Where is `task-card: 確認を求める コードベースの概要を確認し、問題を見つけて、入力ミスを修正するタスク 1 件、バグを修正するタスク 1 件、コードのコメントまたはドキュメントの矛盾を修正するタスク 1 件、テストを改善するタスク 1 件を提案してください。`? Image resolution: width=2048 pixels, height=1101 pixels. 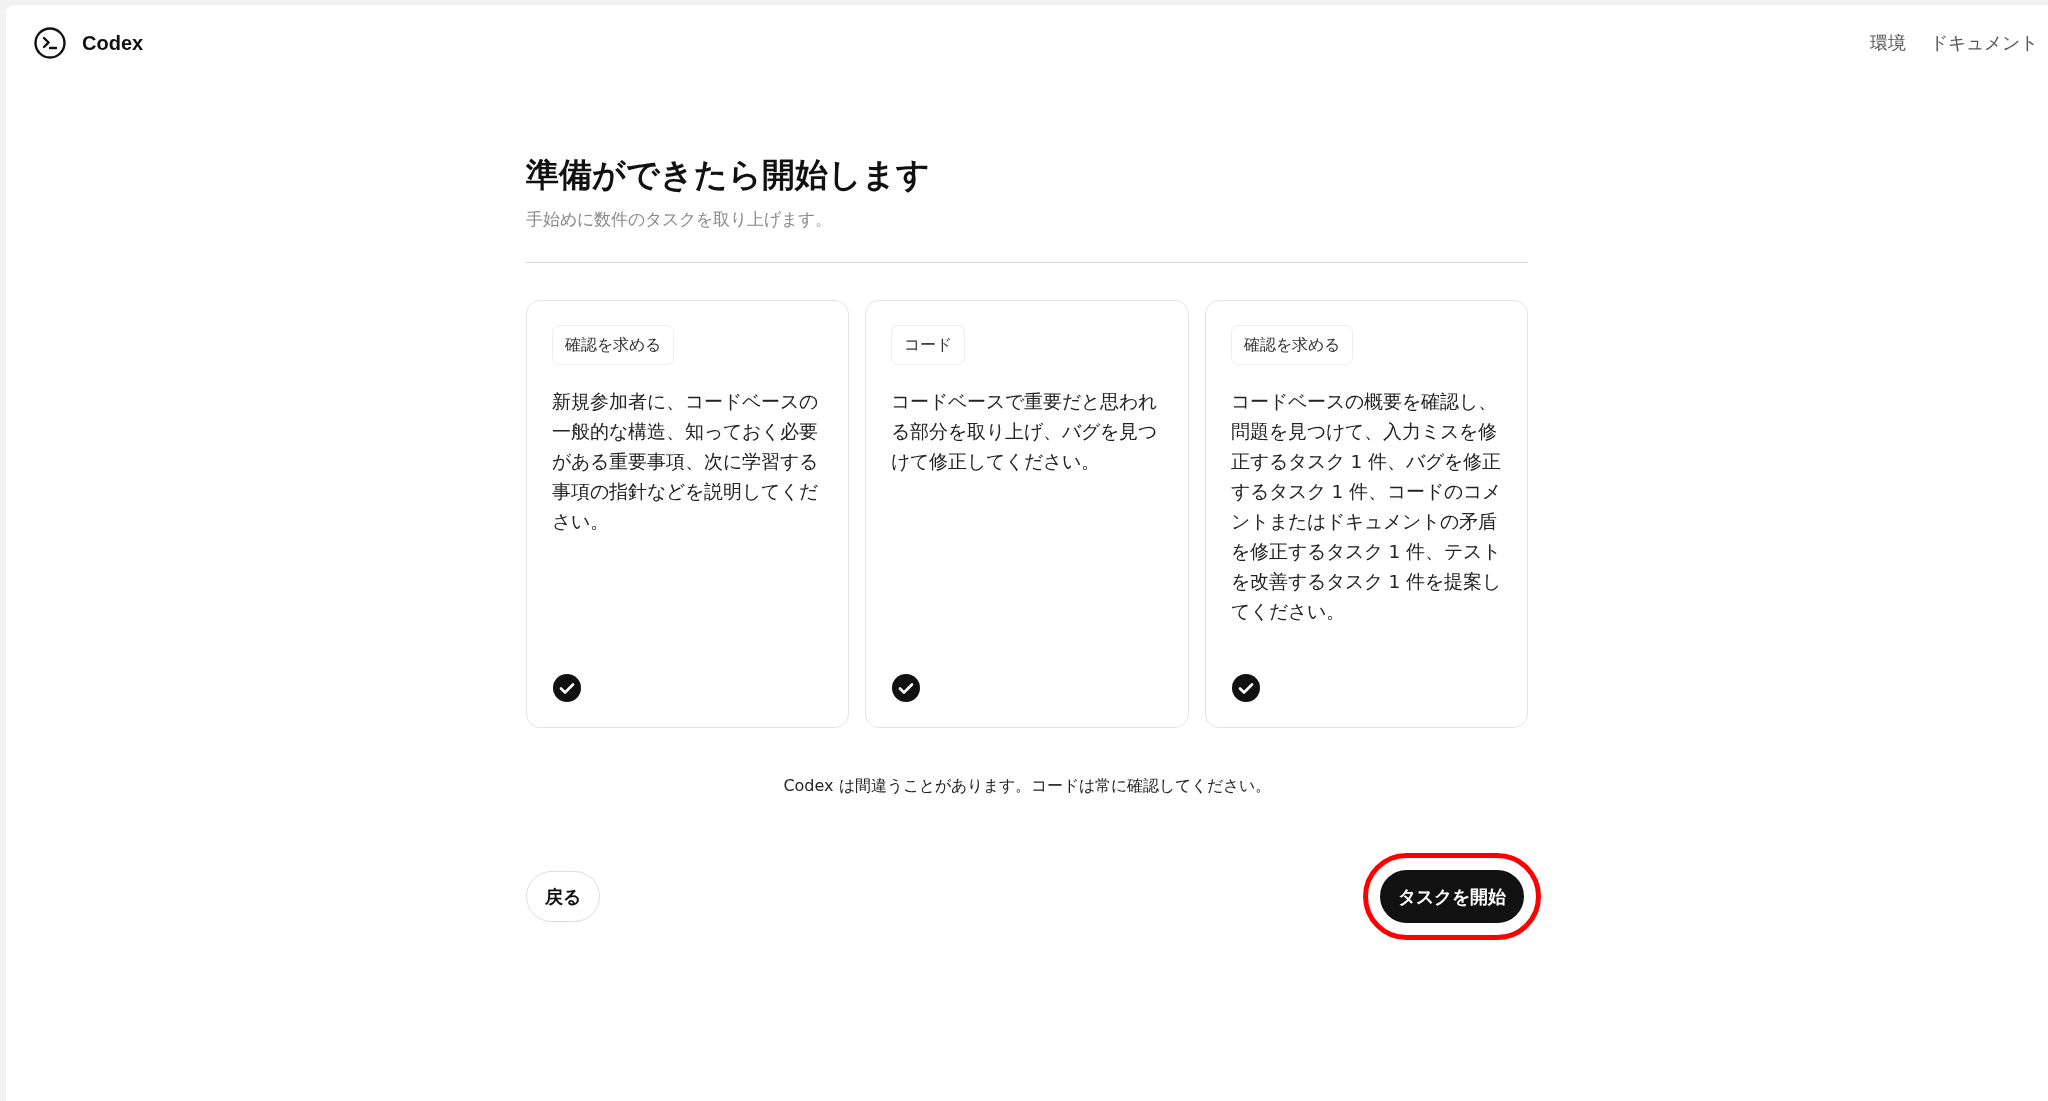
task-card: 確認を求める コードベースの概要を確認し、問題を見つけて、入力ミスを修正するタスク 1 件、バグを修正するタスク 1 件、コードのコメントまたはドキュメントの矛盾を修正するタスク 1 件、テストを改善するタスク 1 件を提案してください。 is located at coordinates (1366, 514).